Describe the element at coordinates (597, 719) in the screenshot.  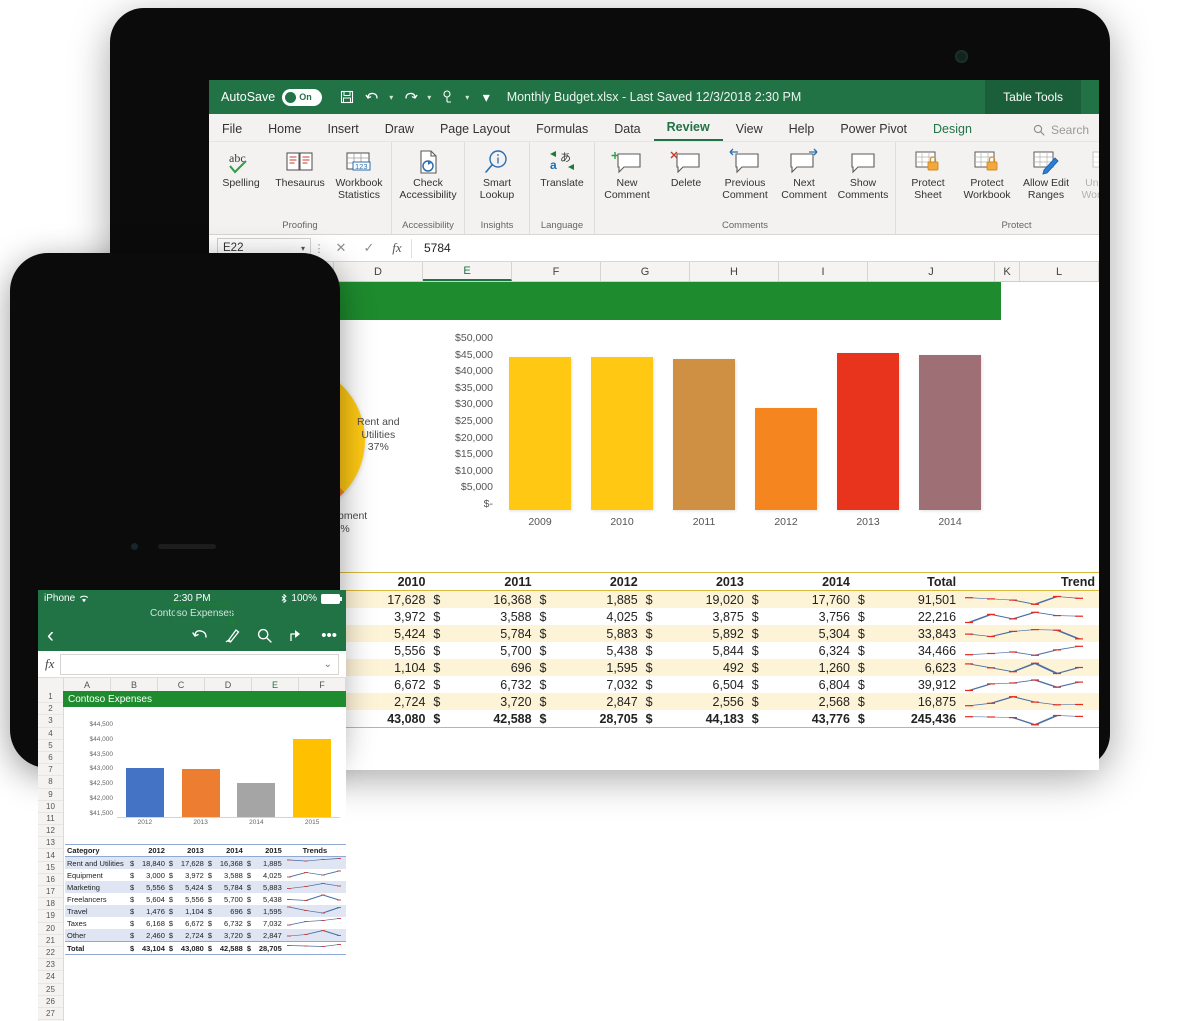
I see `cell-value: 28,705` at that location.